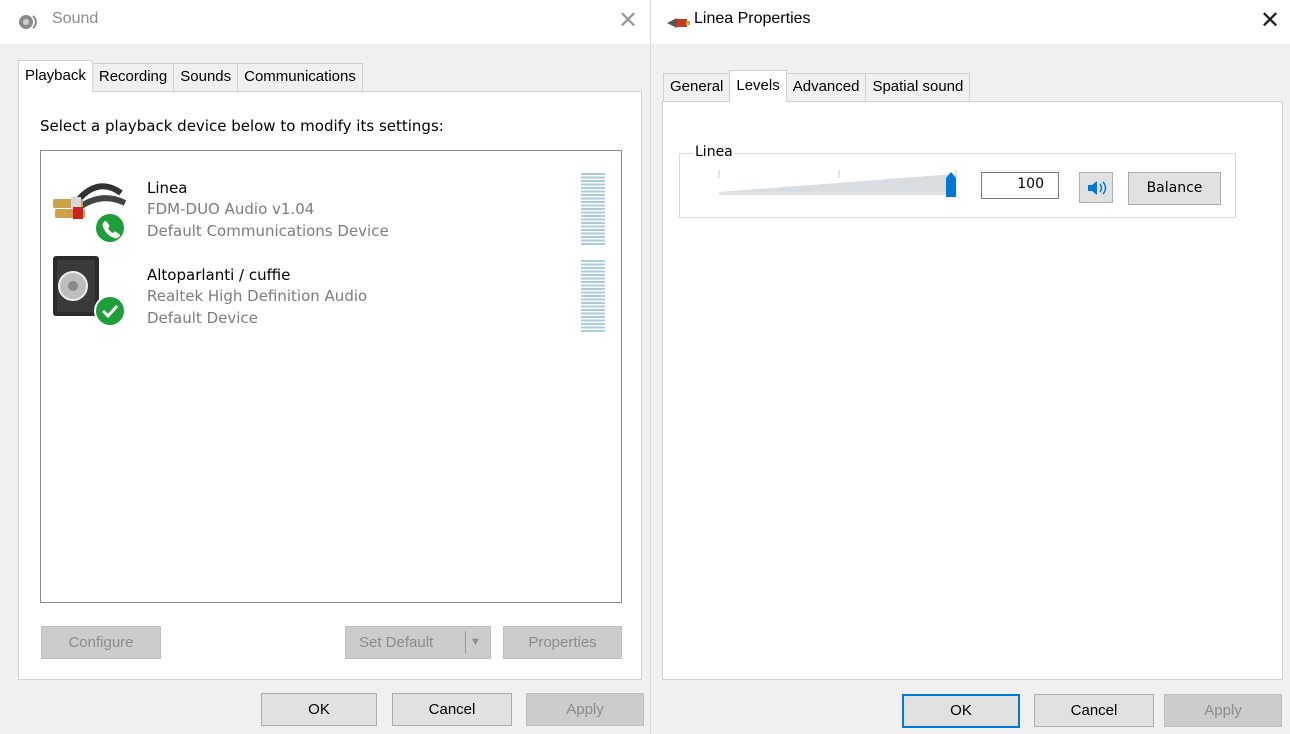 This screenshot has height=734, width=1290. I want to click on rca-plug-app-icon, so click(678, 25).